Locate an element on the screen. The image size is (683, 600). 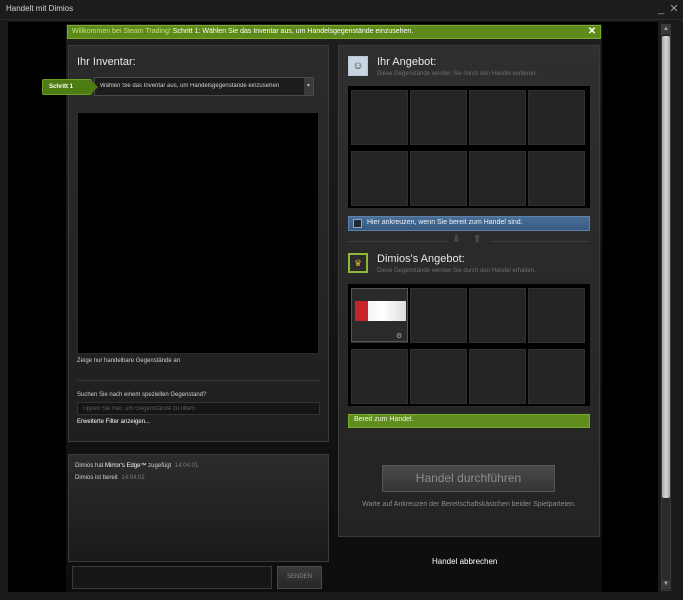
your-avatar: ☺ is located at coordinates (358, 66).